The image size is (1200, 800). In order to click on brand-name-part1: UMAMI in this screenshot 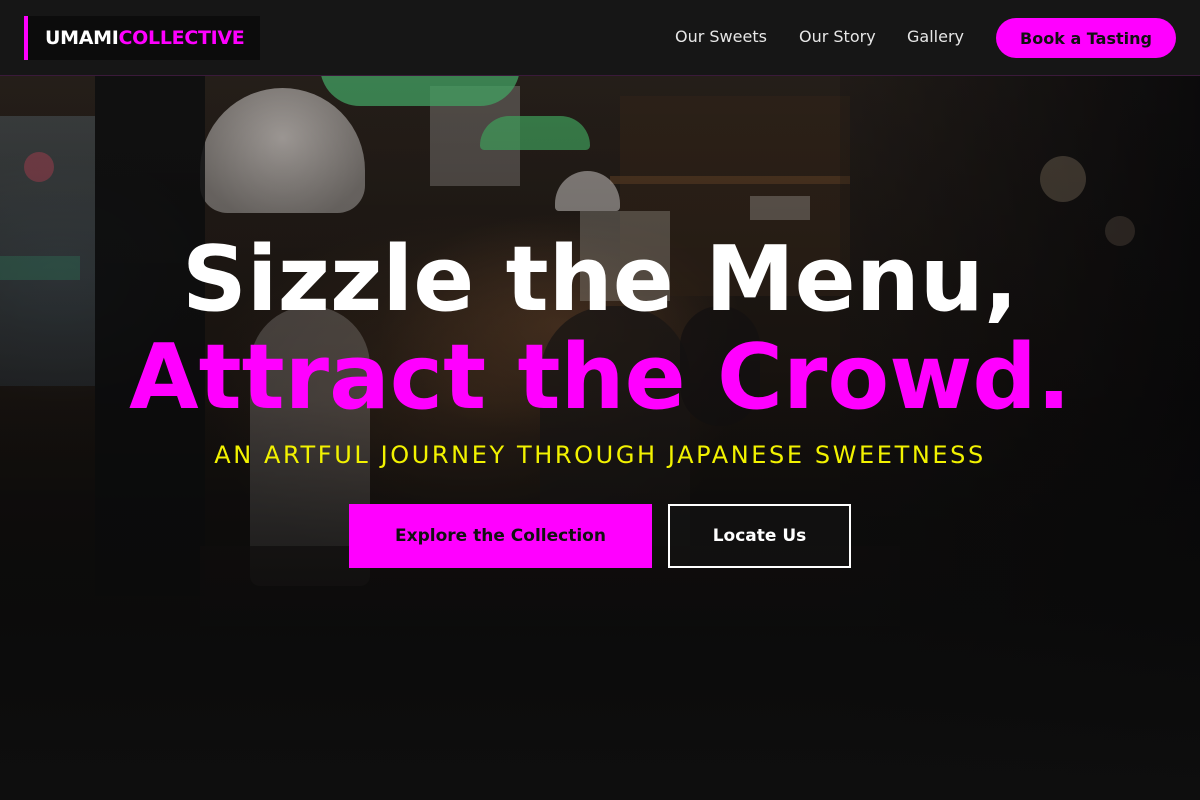, I will do `click(82, 38)`.